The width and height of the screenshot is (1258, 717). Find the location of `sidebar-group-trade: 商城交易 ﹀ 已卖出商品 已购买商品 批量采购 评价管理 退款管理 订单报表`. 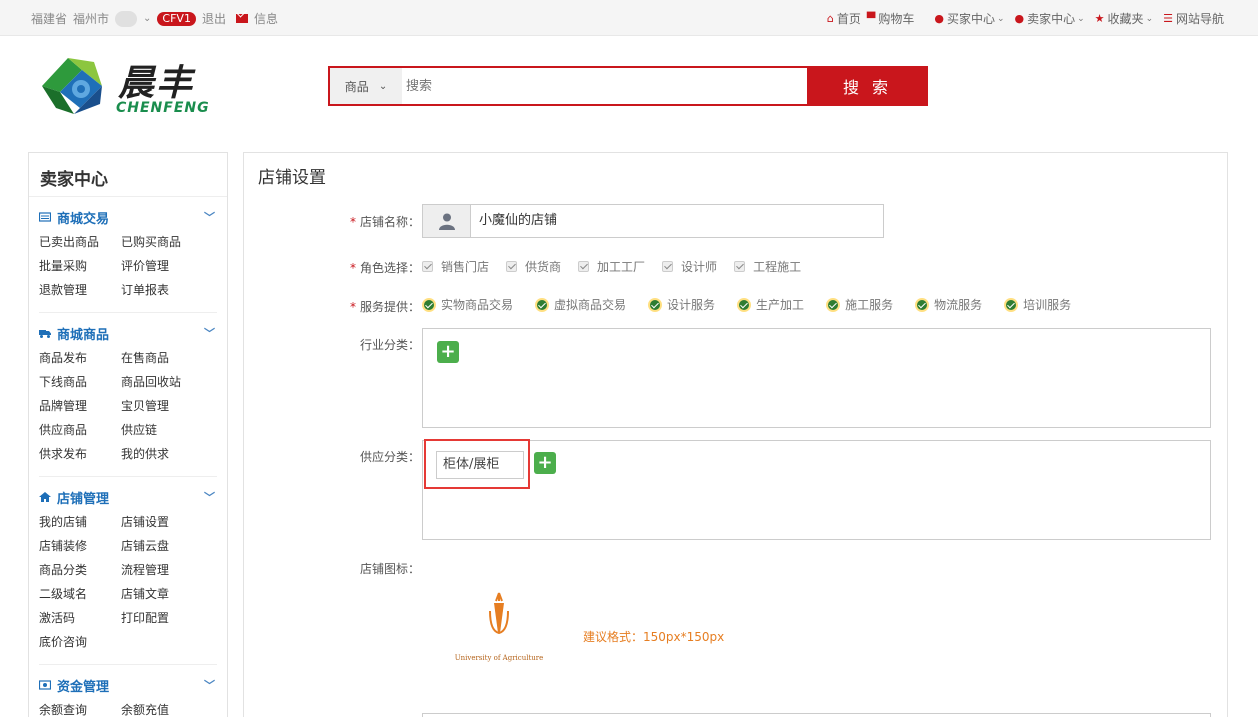

sidebar-group-trade: 商城交易 ﹀ 已卖出商品 已购买商品 批量采购 评价管理 退款管理 订单报表 is located at coordinates (128, 255).